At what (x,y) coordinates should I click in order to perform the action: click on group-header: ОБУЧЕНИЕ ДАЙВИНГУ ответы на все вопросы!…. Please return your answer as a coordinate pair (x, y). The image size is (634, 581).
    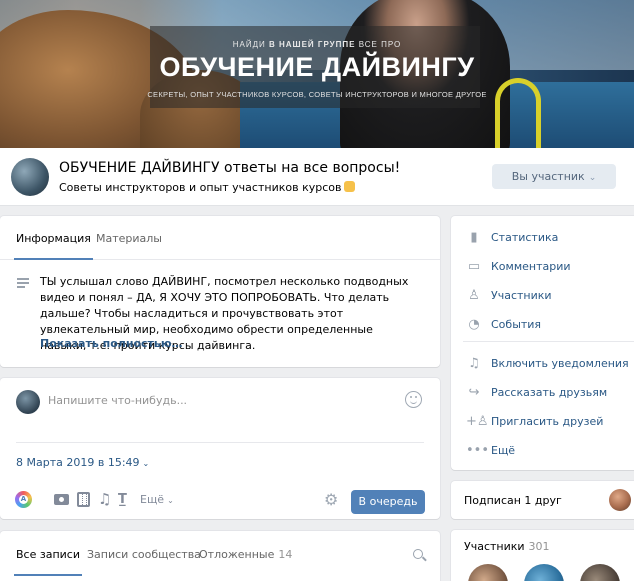
    Looking at the image, I should click on (317, 177).